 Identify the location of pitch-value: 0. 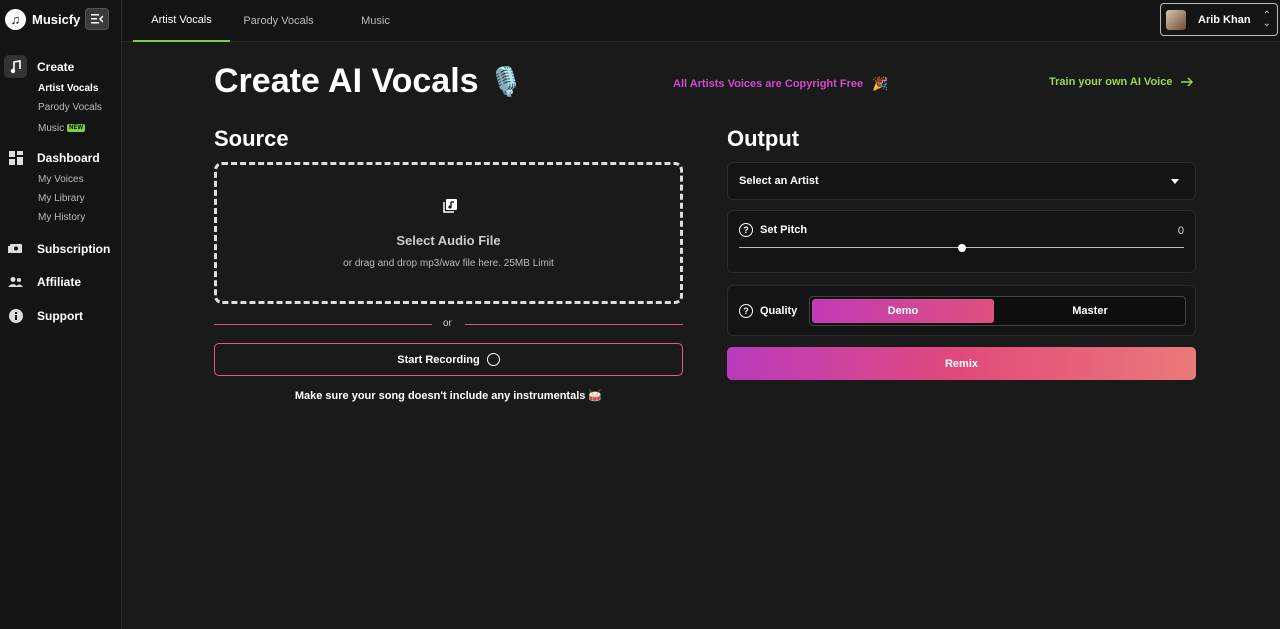
(1180, 231).